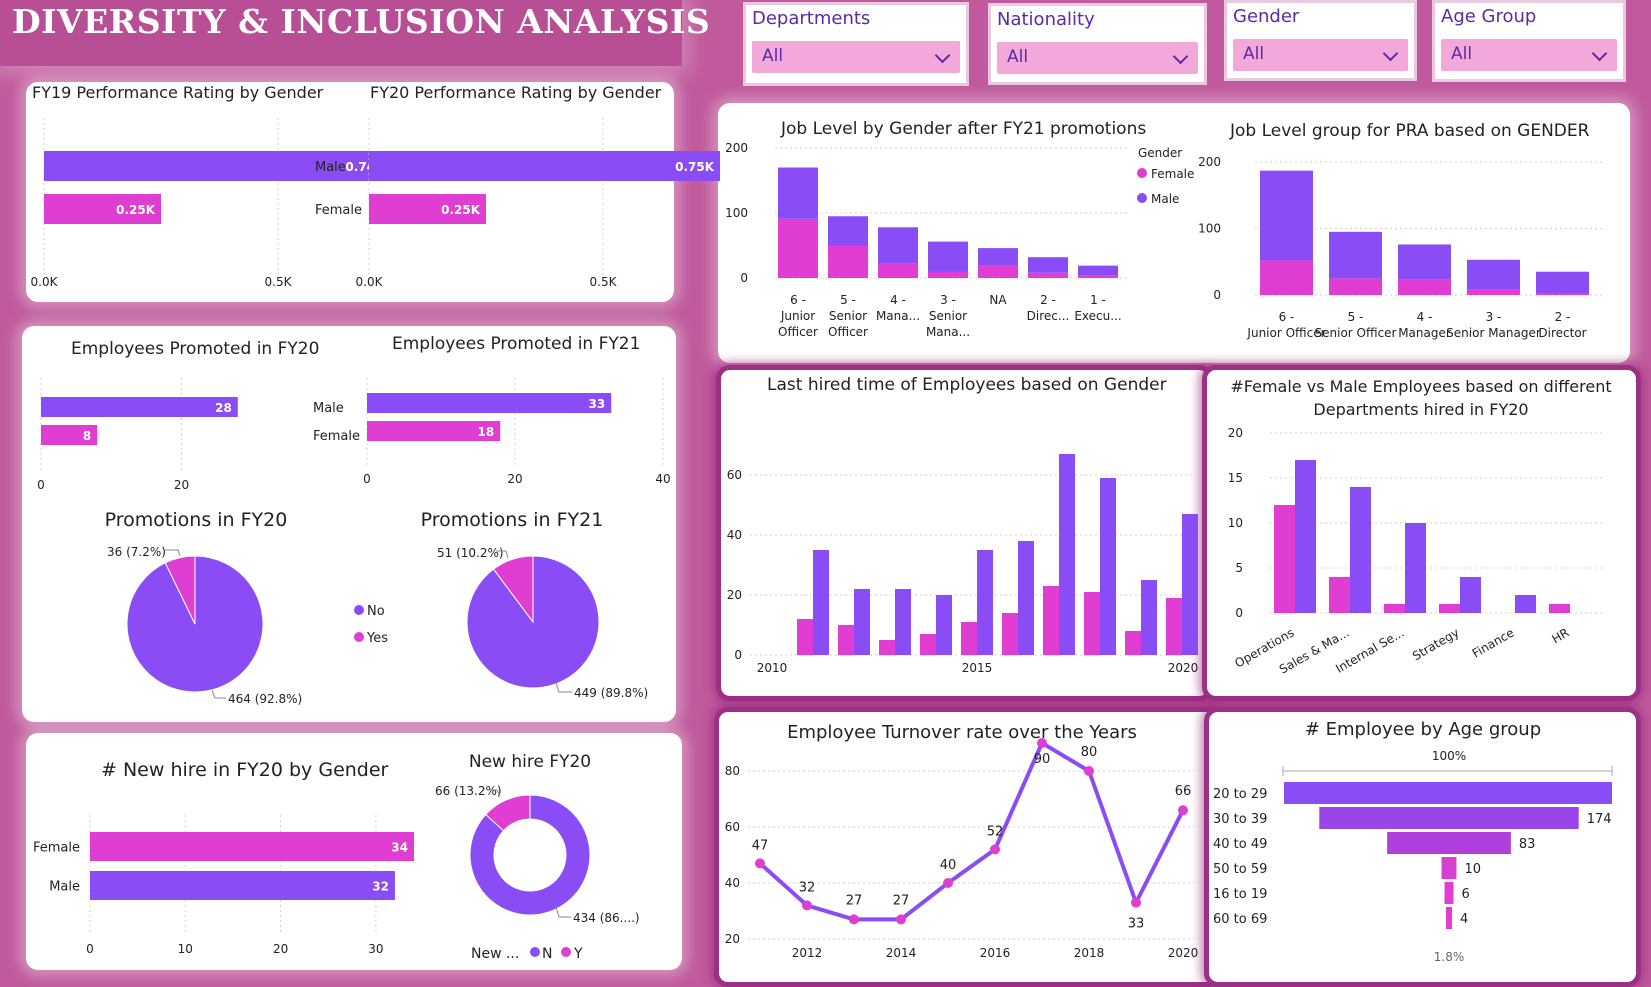  What do you see at coordinates (1436, 644) in the screenshot?
I see `category-label: Strategy` at bounding box center [1436, 644].